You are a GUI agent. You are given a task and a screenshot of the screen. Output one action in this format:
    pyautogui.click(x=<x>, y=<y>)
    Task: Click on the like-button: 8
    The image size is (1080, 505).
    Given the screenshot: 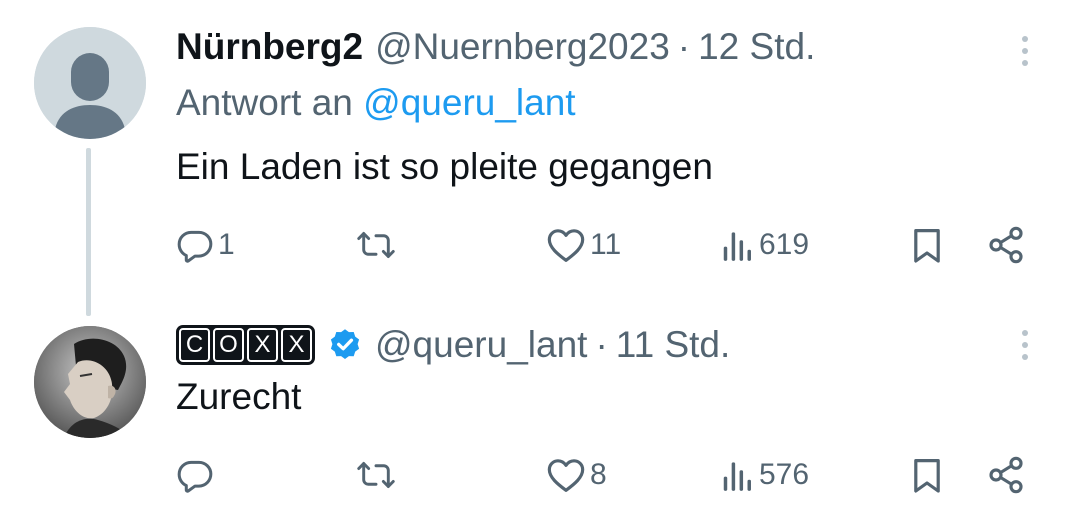 What is the action you would take?
    pyautogui.click(x=576, y=475)
    